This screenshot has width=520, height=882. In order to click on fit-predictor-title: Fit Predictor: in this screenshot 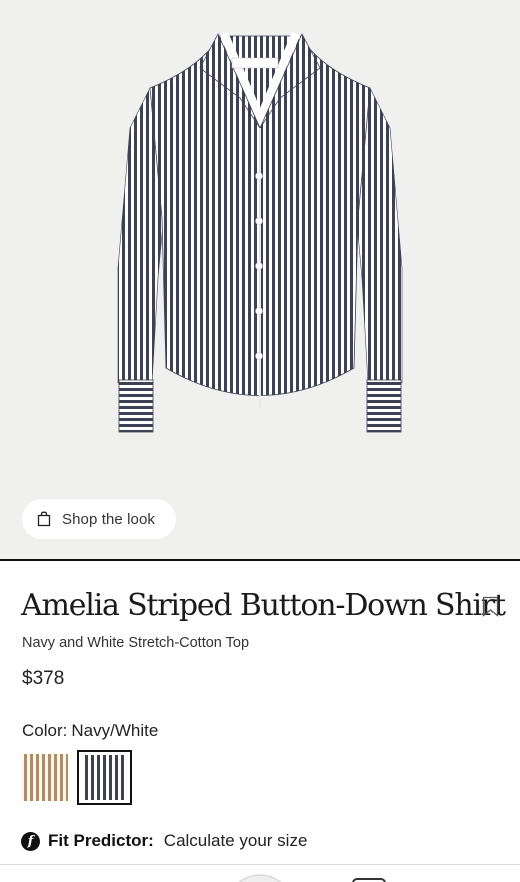, I will do `click(101, 840)`.